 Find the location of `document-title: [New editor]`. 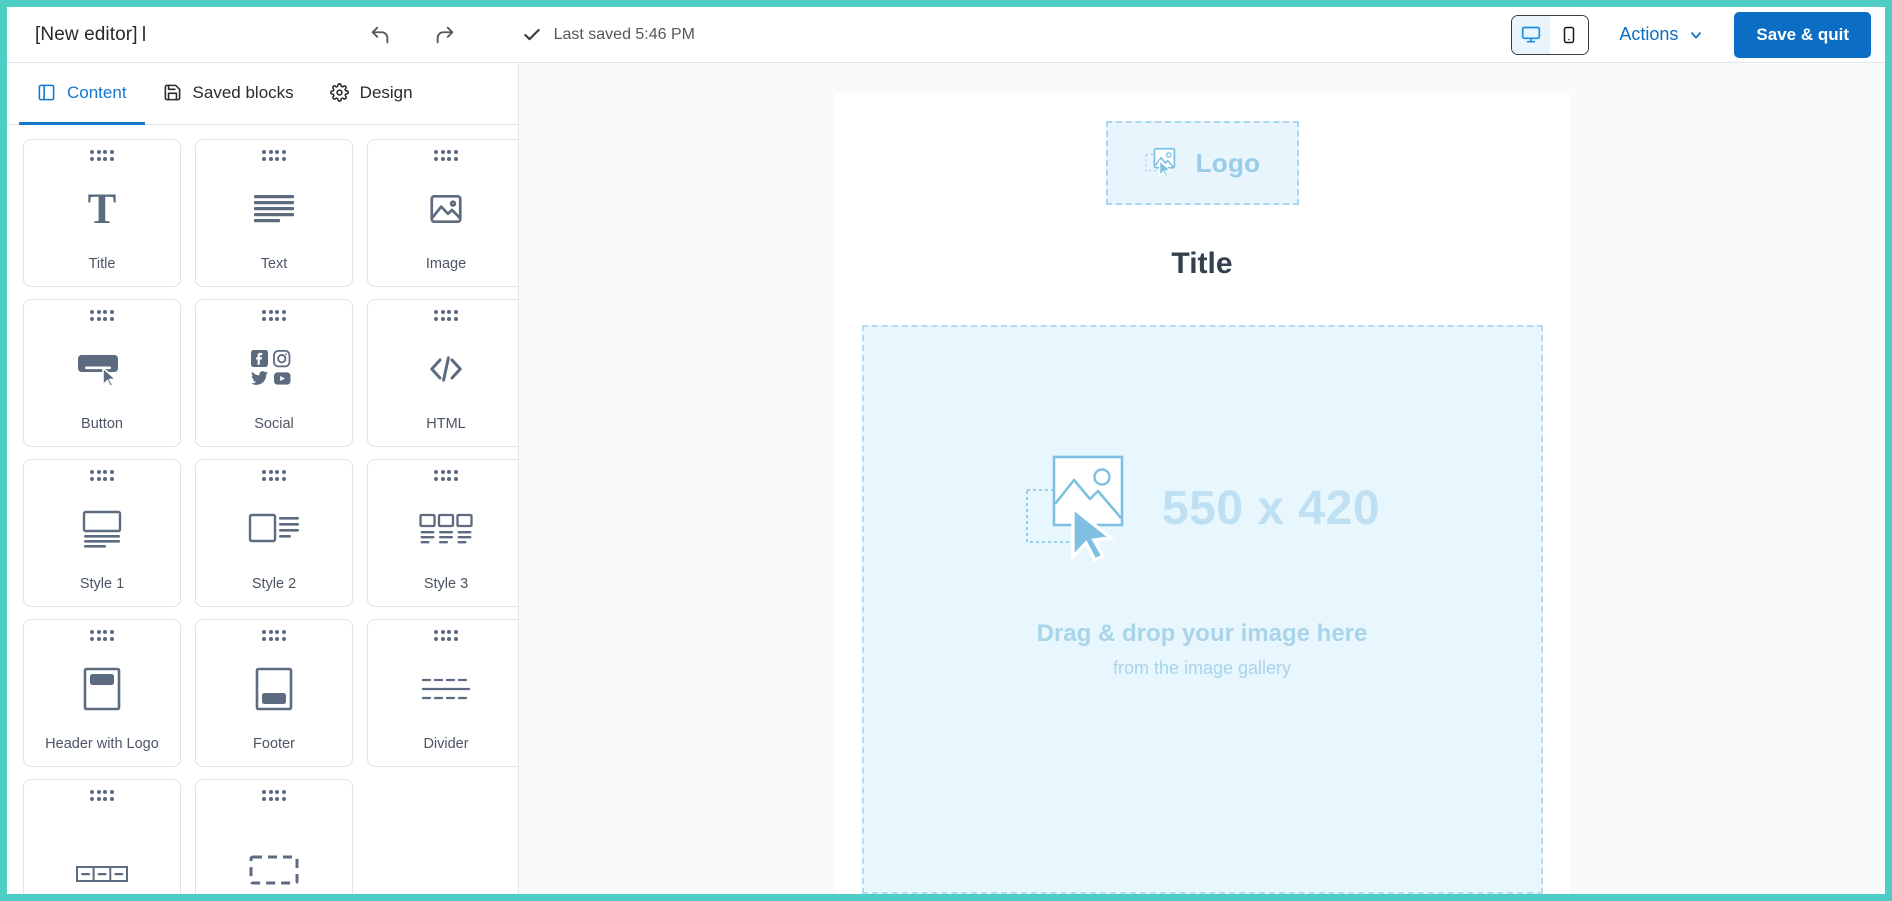

document-title: [New editor] is located at coordinates (90, 35).